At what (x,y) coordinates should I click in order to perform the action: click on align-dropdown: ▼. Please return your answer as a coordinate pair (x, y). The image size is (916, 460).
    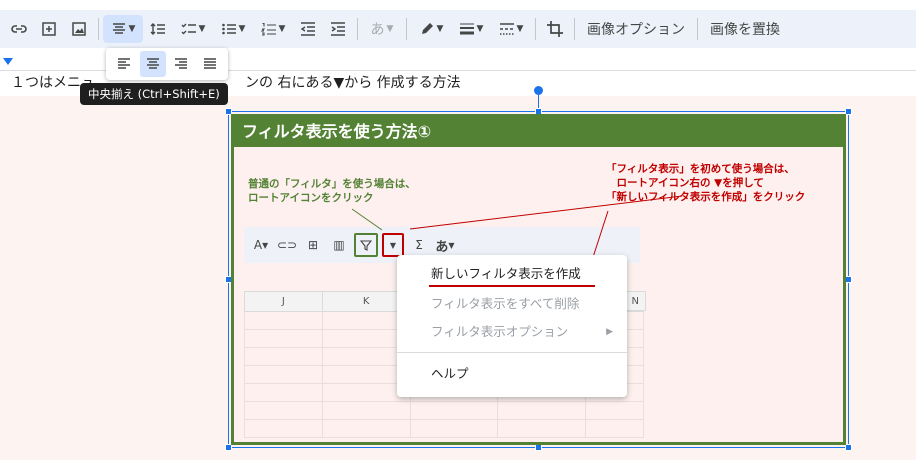
    Looking at the image, I should click on (123, 29).